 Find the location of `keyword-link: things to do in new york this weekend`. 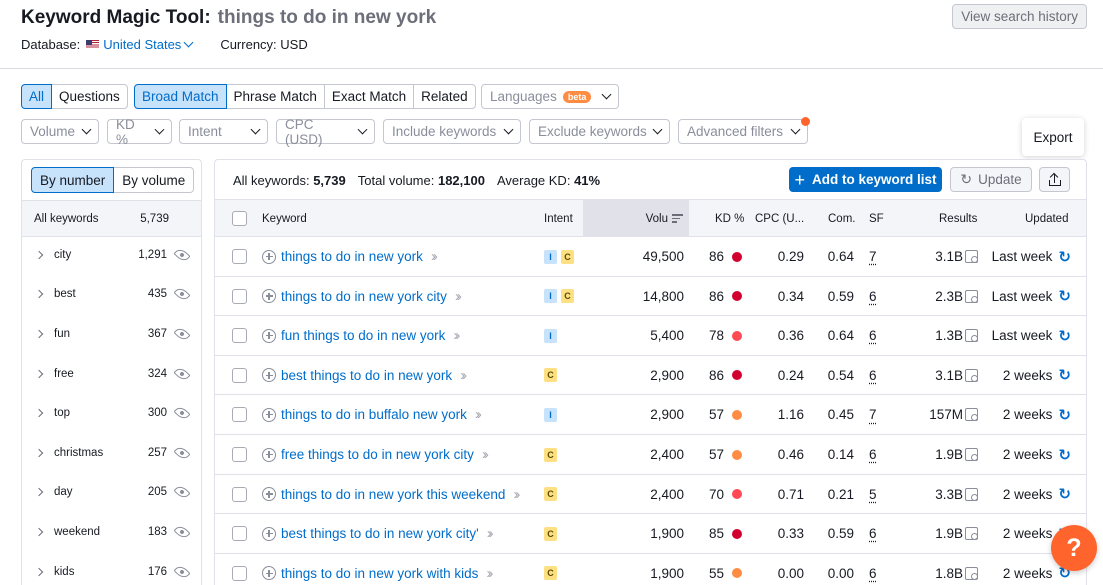

keyword-link: things to do in new york this weekend is located at coordinates (393, 494).